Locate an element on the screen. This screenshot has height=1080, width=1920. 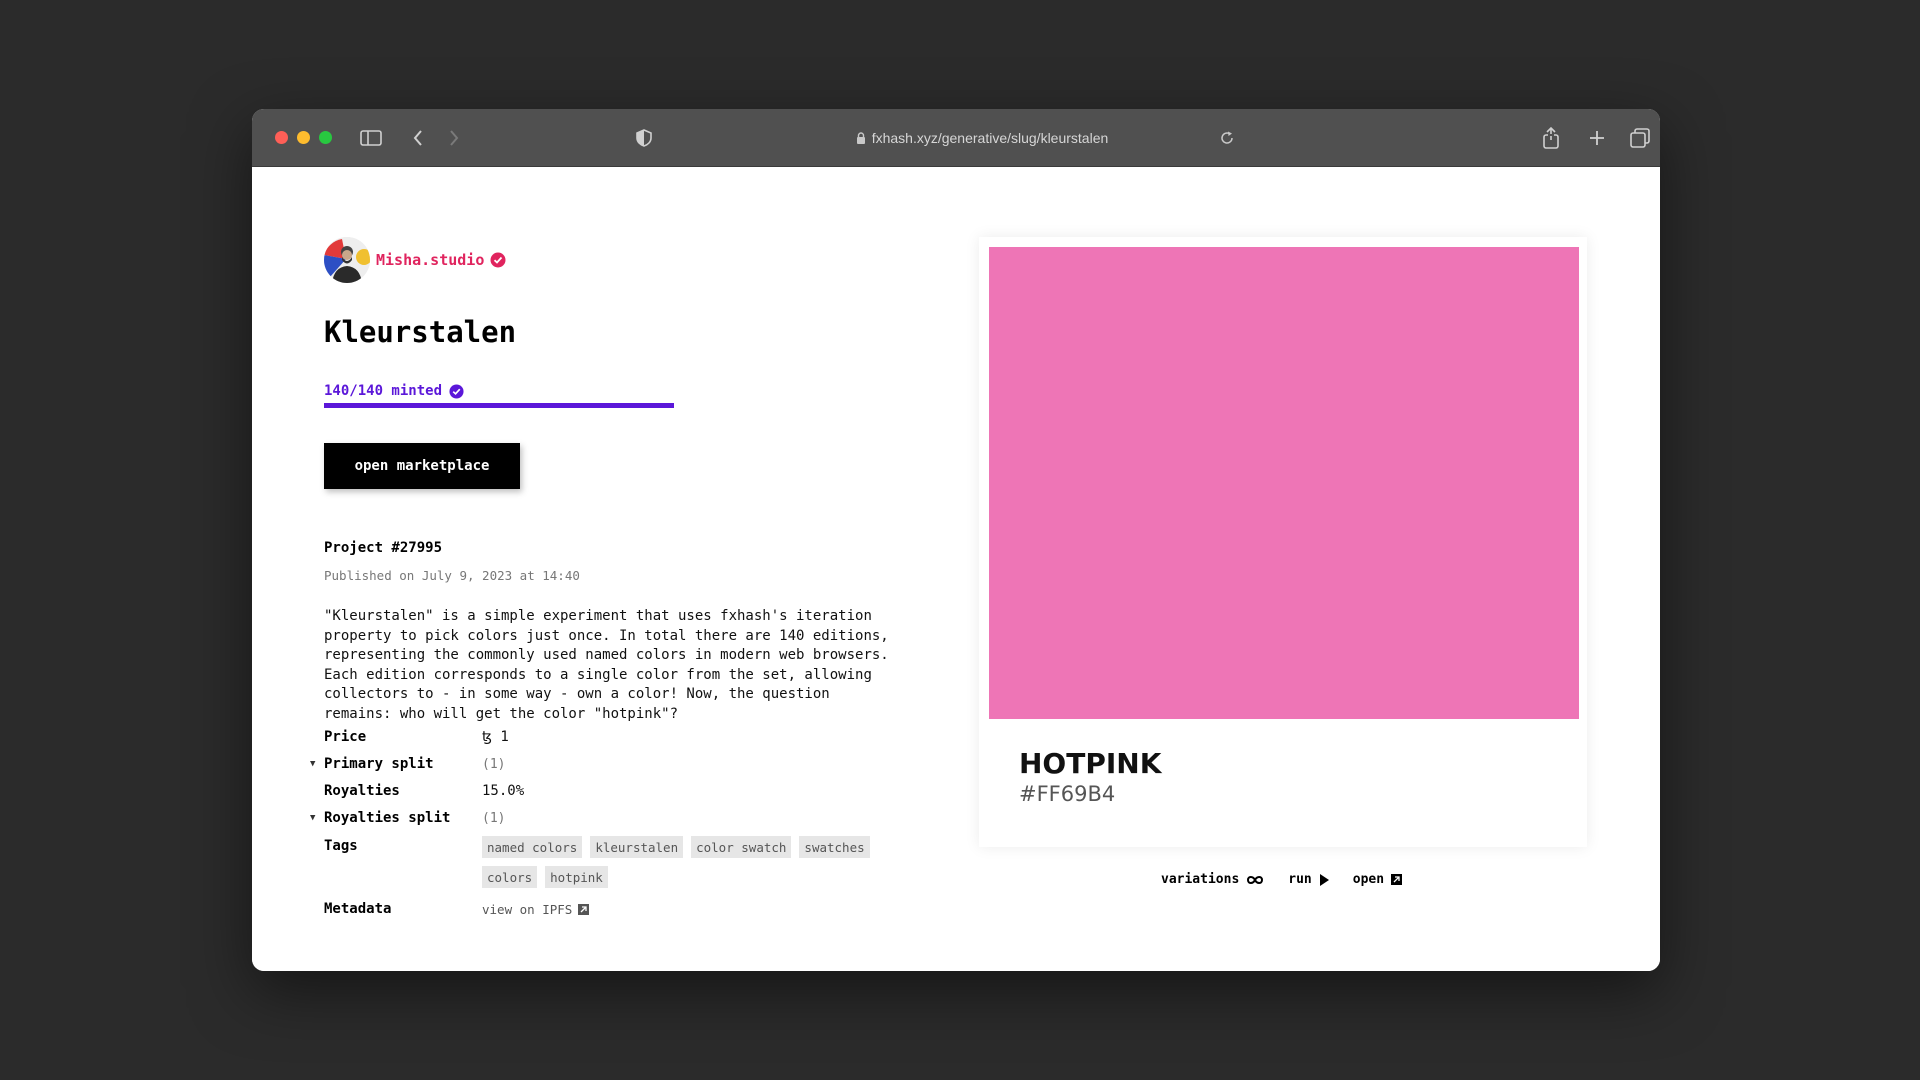
lock-icon is located at coordinates (860, 138).